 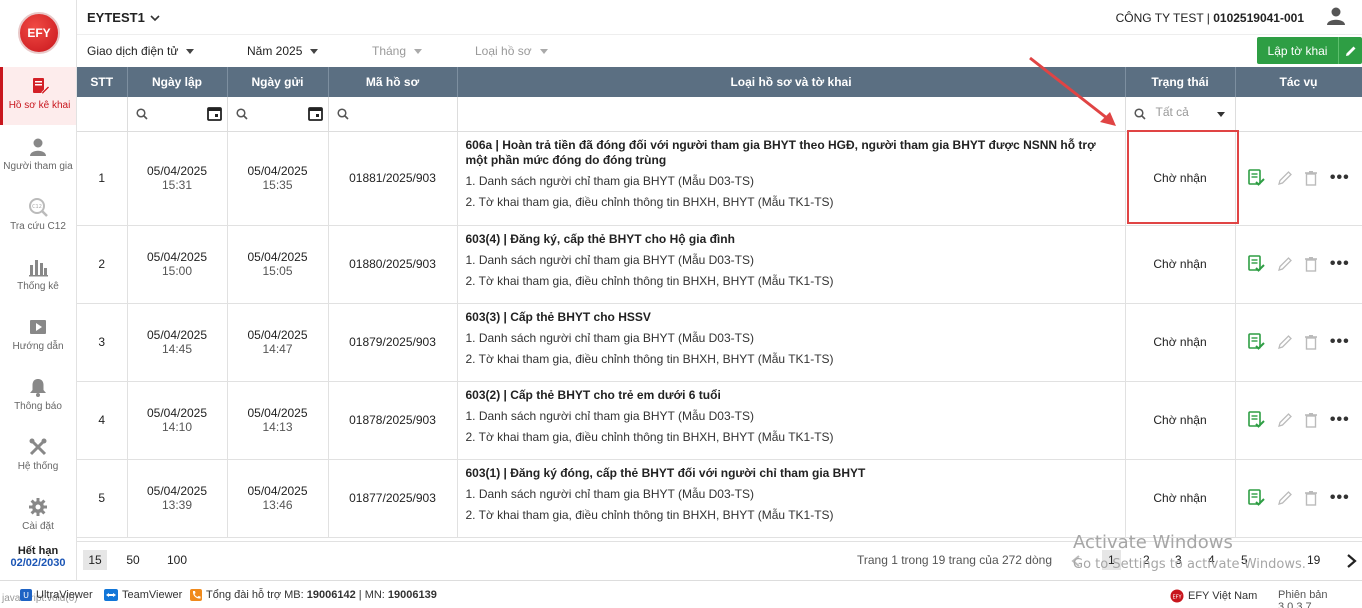 I want to click on transaction-type-select: Giao dịch điện tử, so click(x=141, y=51).